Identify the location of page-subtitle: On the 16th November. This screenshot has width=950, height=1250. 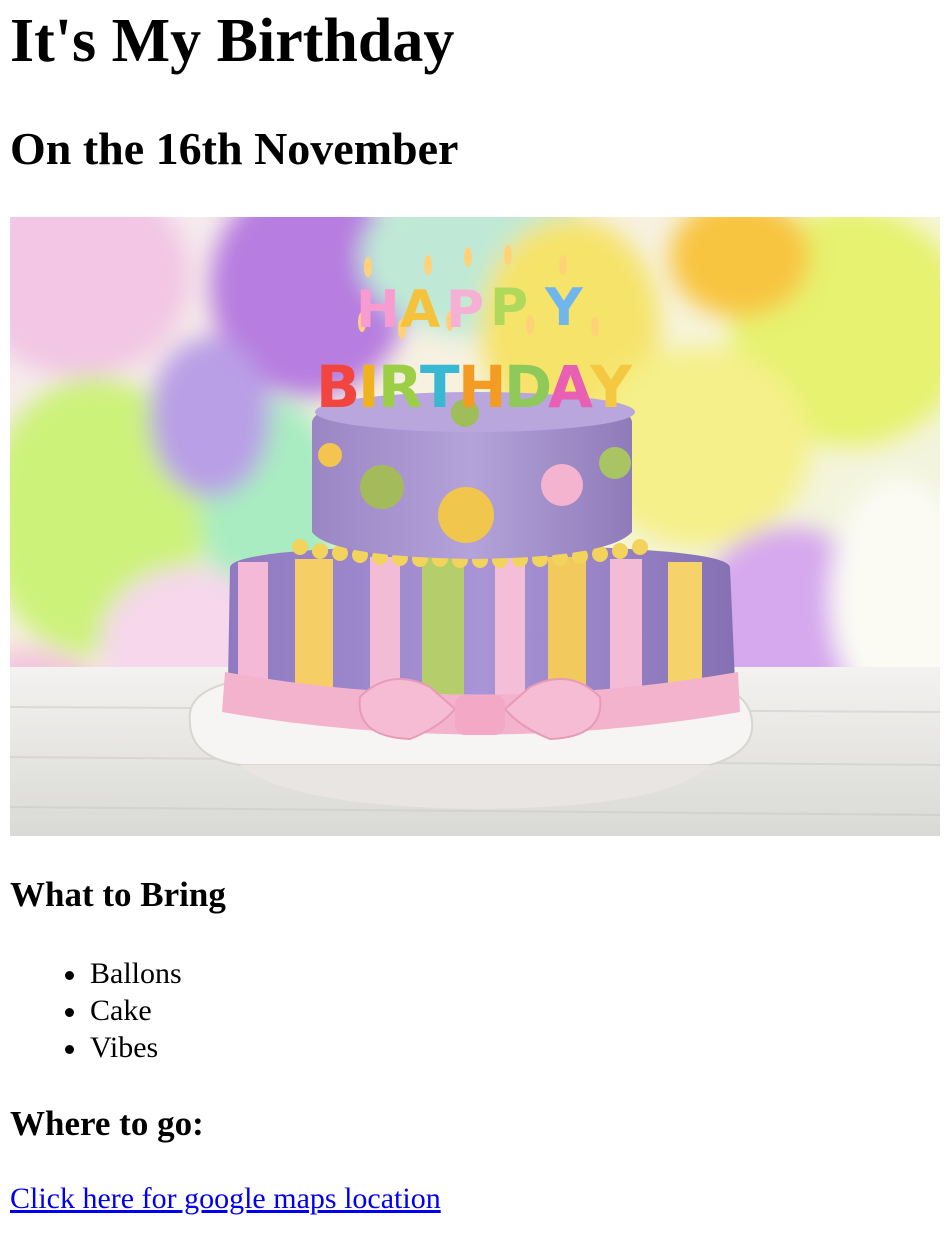
(234, 148).